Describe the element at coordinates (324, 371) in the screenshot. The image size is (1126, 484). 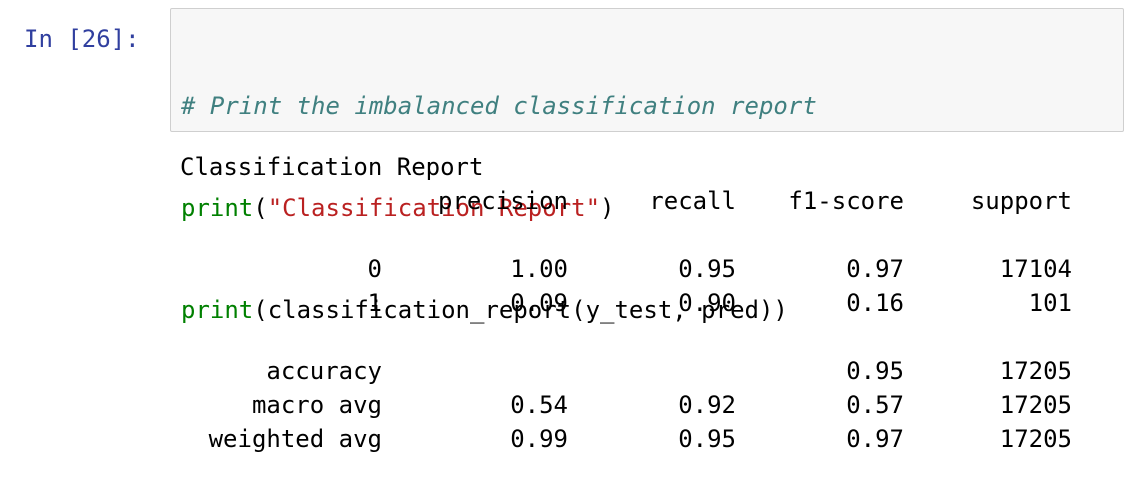
I see `row-label: accuracy` at that location.